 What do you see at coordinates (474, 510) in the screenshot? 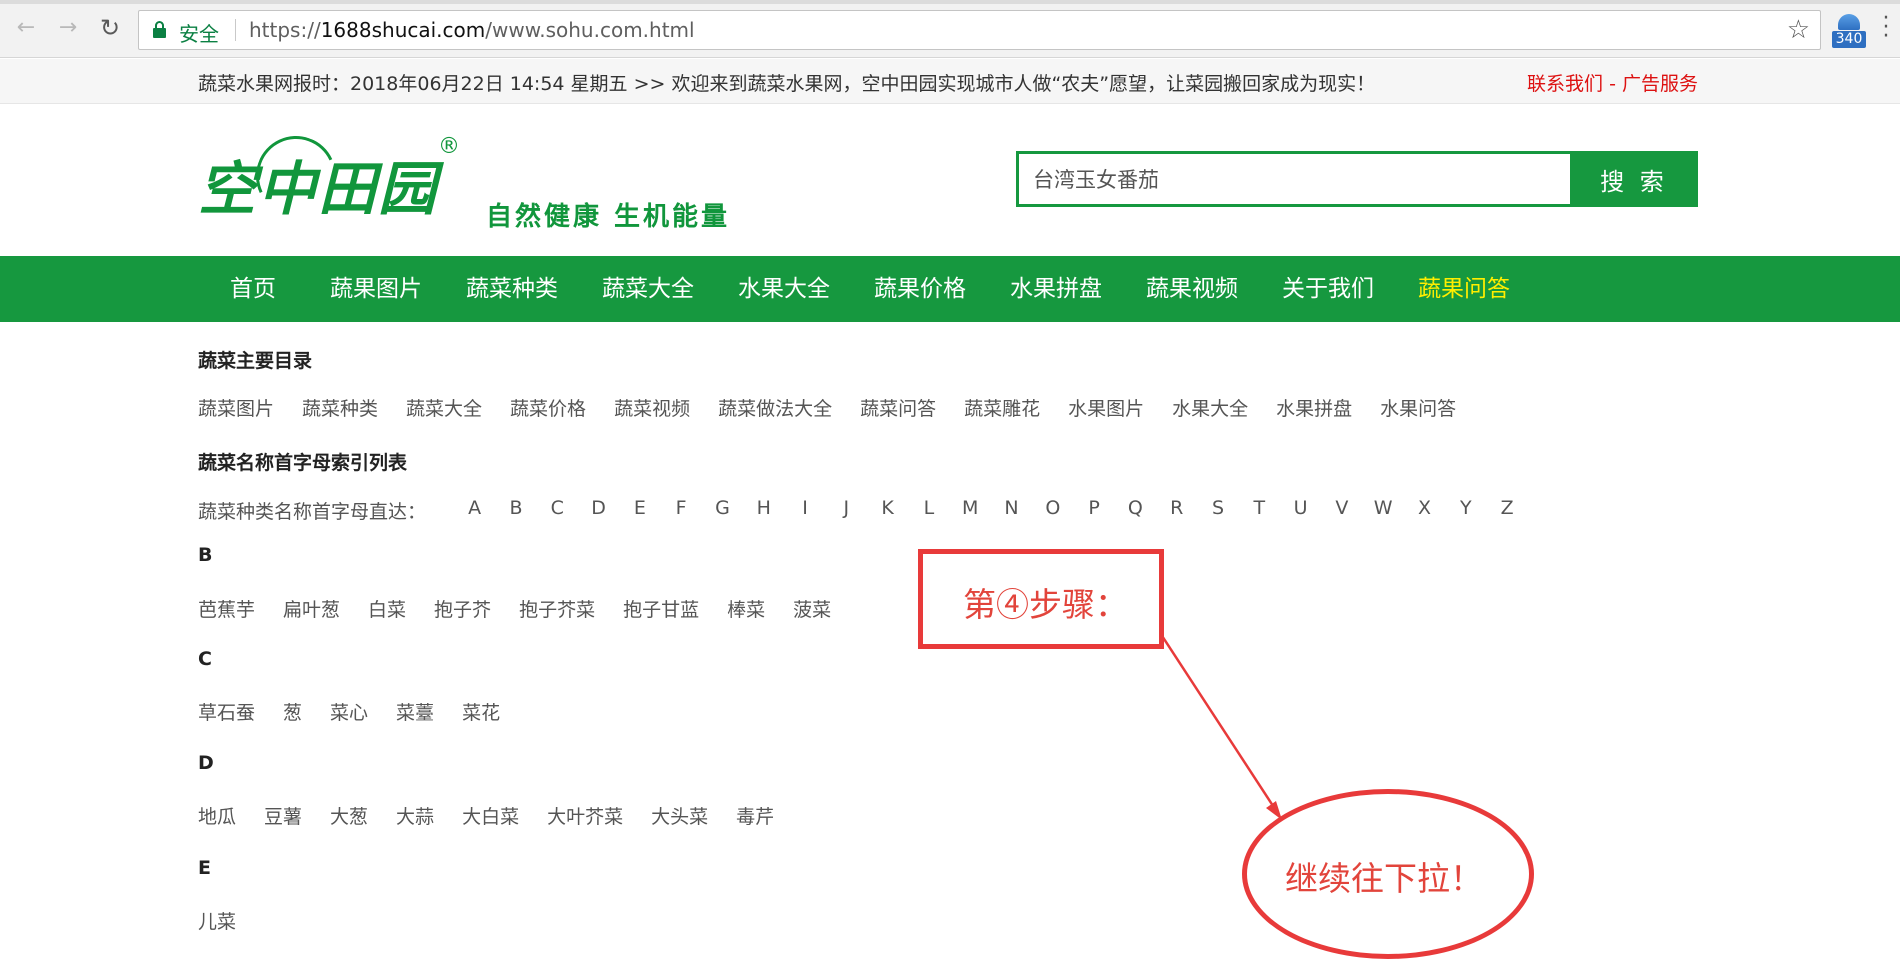
I see `letter-index-link: A` at bounding box center [474, 510].